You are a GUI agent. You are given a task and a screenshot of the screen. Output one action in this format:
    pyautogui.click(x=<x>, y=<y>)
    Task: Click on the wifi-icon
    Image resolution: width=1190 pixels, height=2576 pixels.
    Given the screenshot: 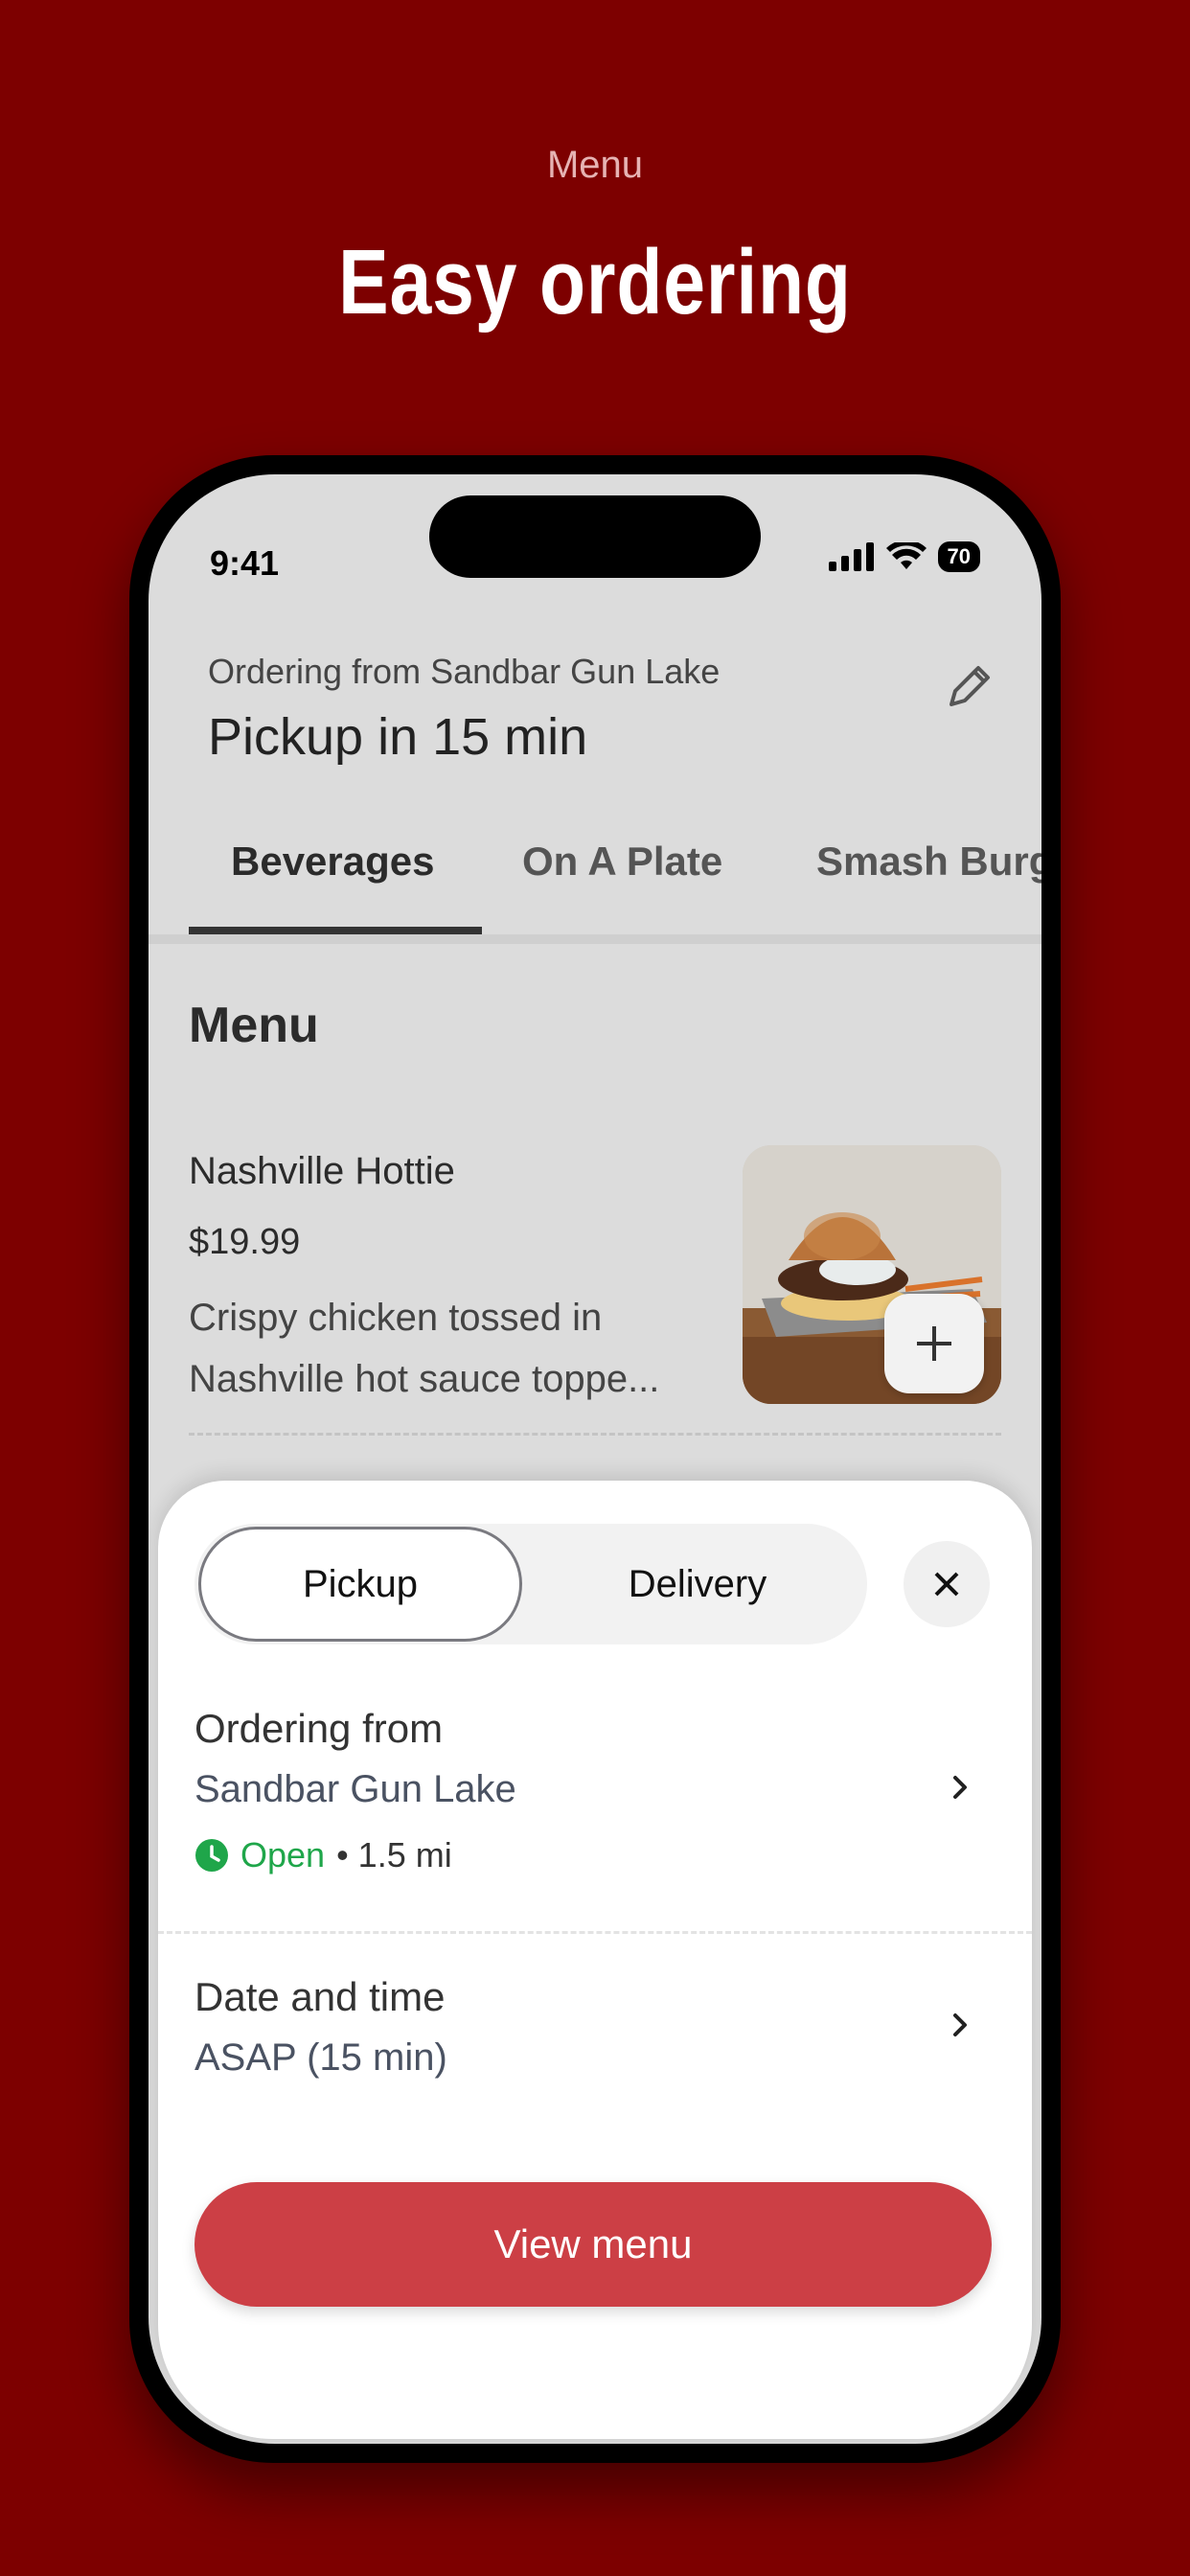 What is the action you would take?
    pyautogui.click(x=906, y=555)
    